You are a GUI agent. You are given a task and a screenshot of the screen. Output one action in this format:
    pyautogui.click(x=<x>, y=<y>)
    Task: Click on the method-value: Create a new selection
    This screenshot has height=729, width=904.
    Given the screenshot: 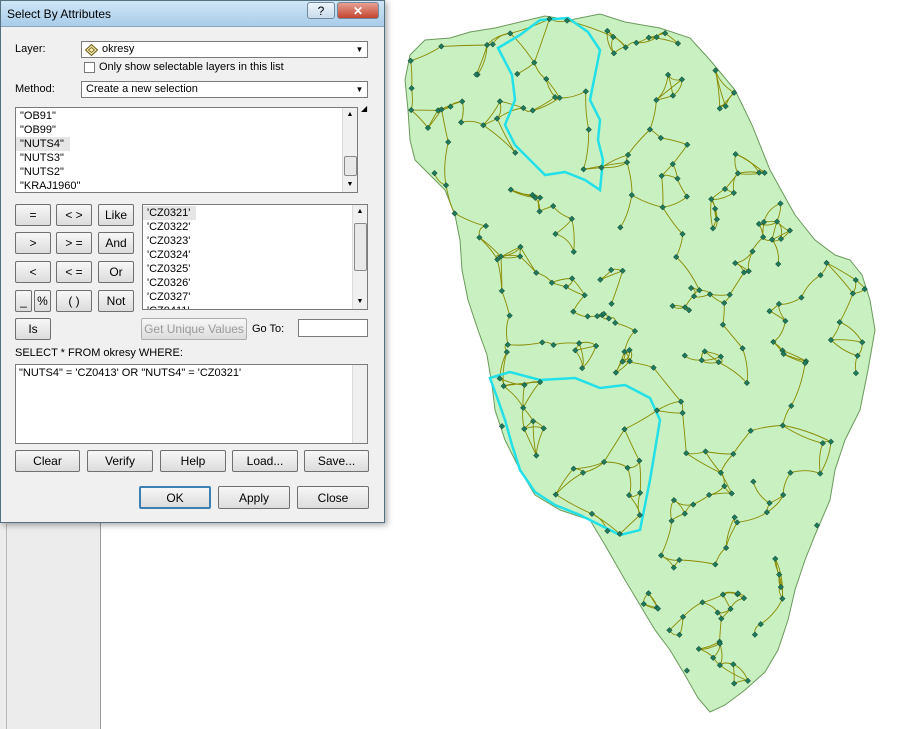 What is the action you would take?
    pyautogui.click(x=142, y=89)
    